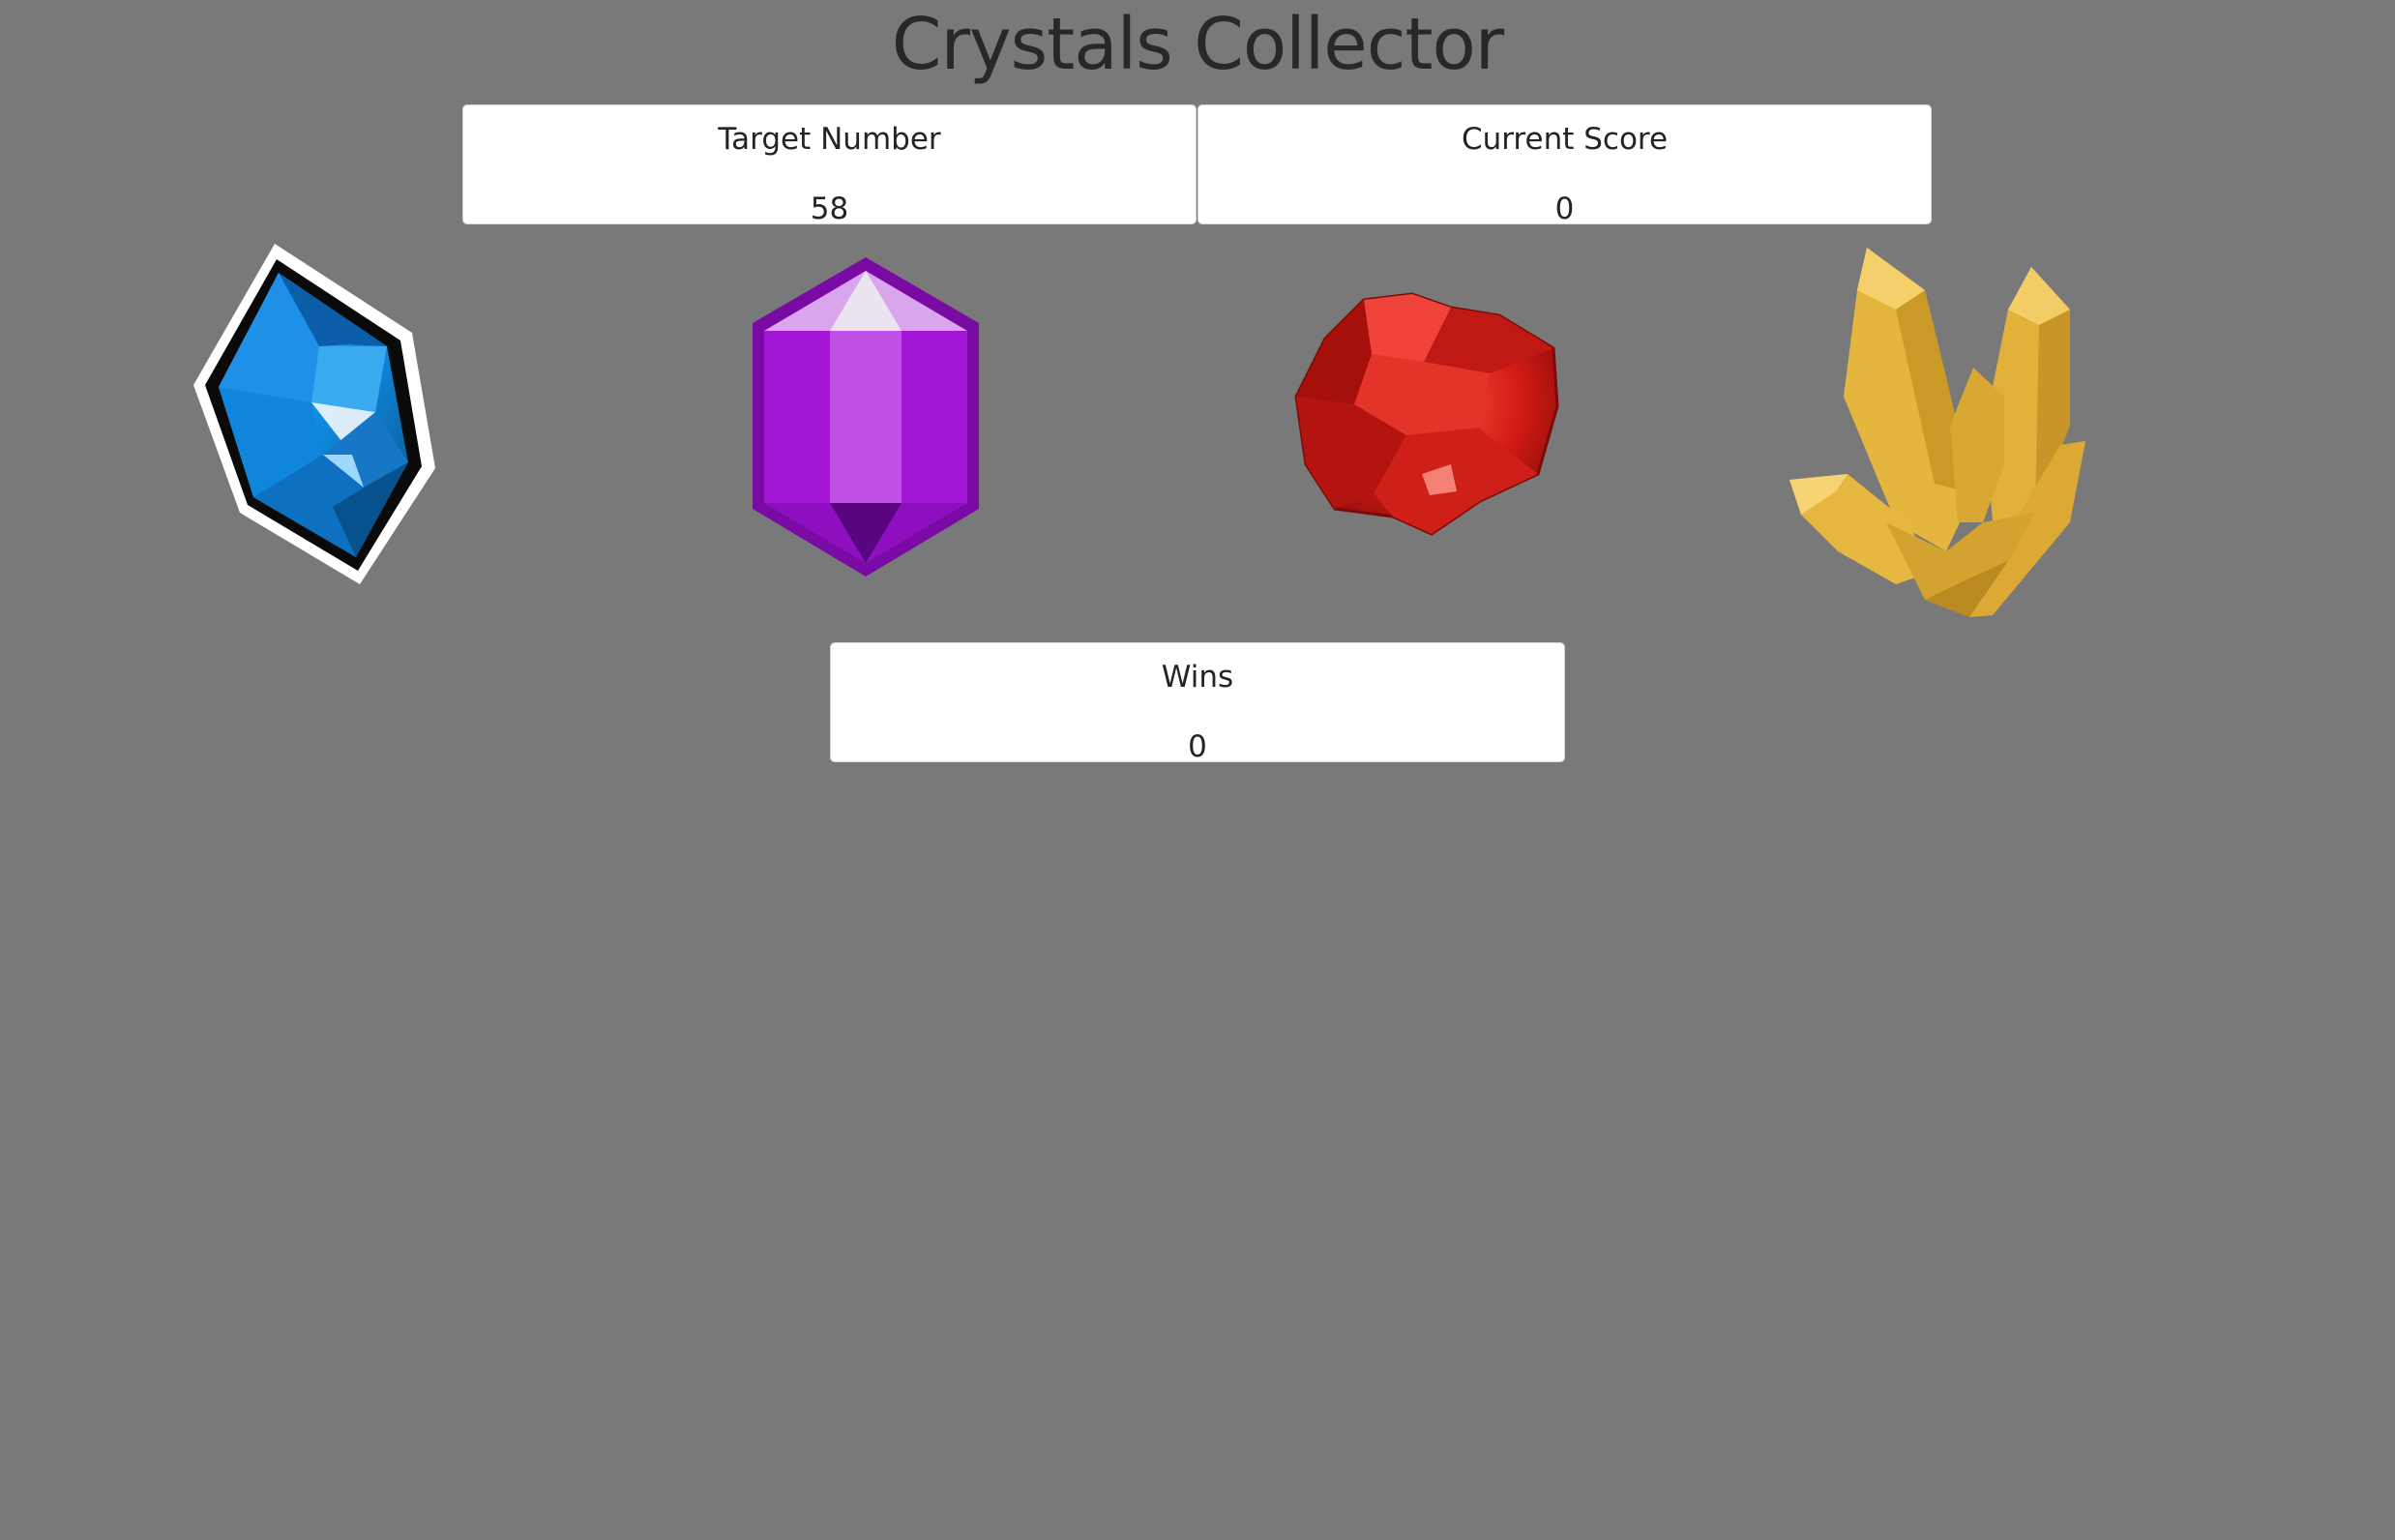 This screenshot has height=1540, width=2395. Describe the element at coordinates (1565, 165) in the screenshot. I see `current-score-card: Current Score 0` at that location.